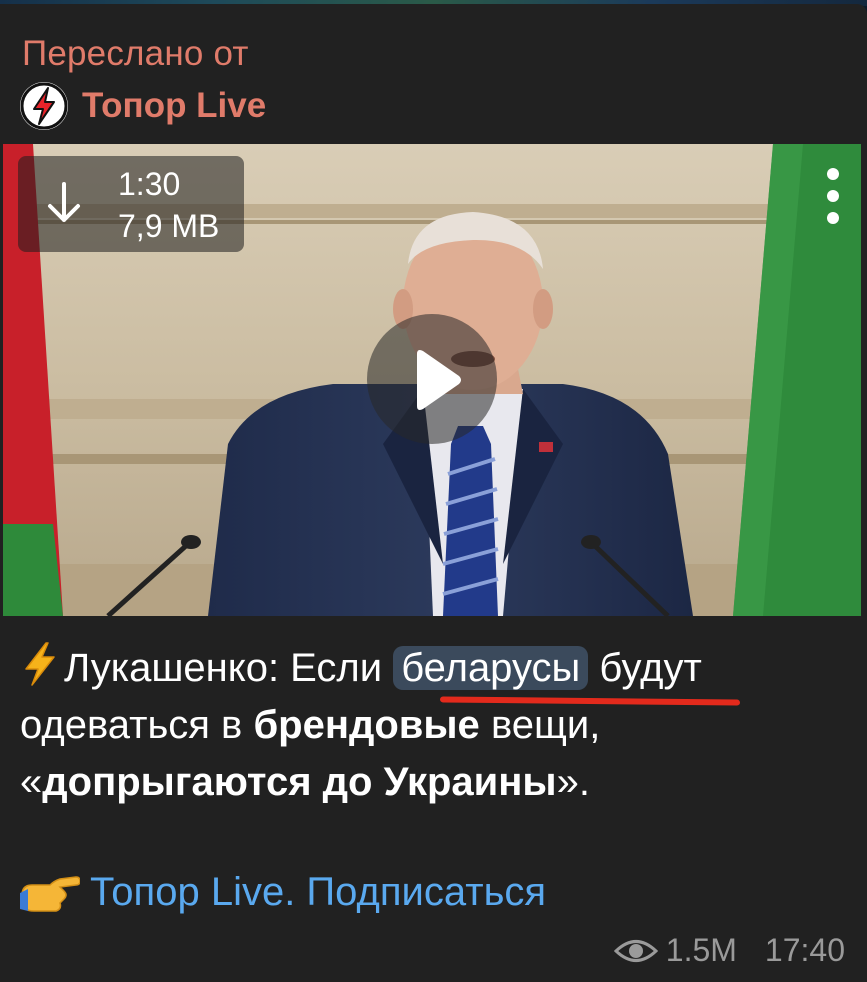 The width and height of the screenshot is (867, 982). I want to click on lightning-emoji-icon, so click(40, 664).